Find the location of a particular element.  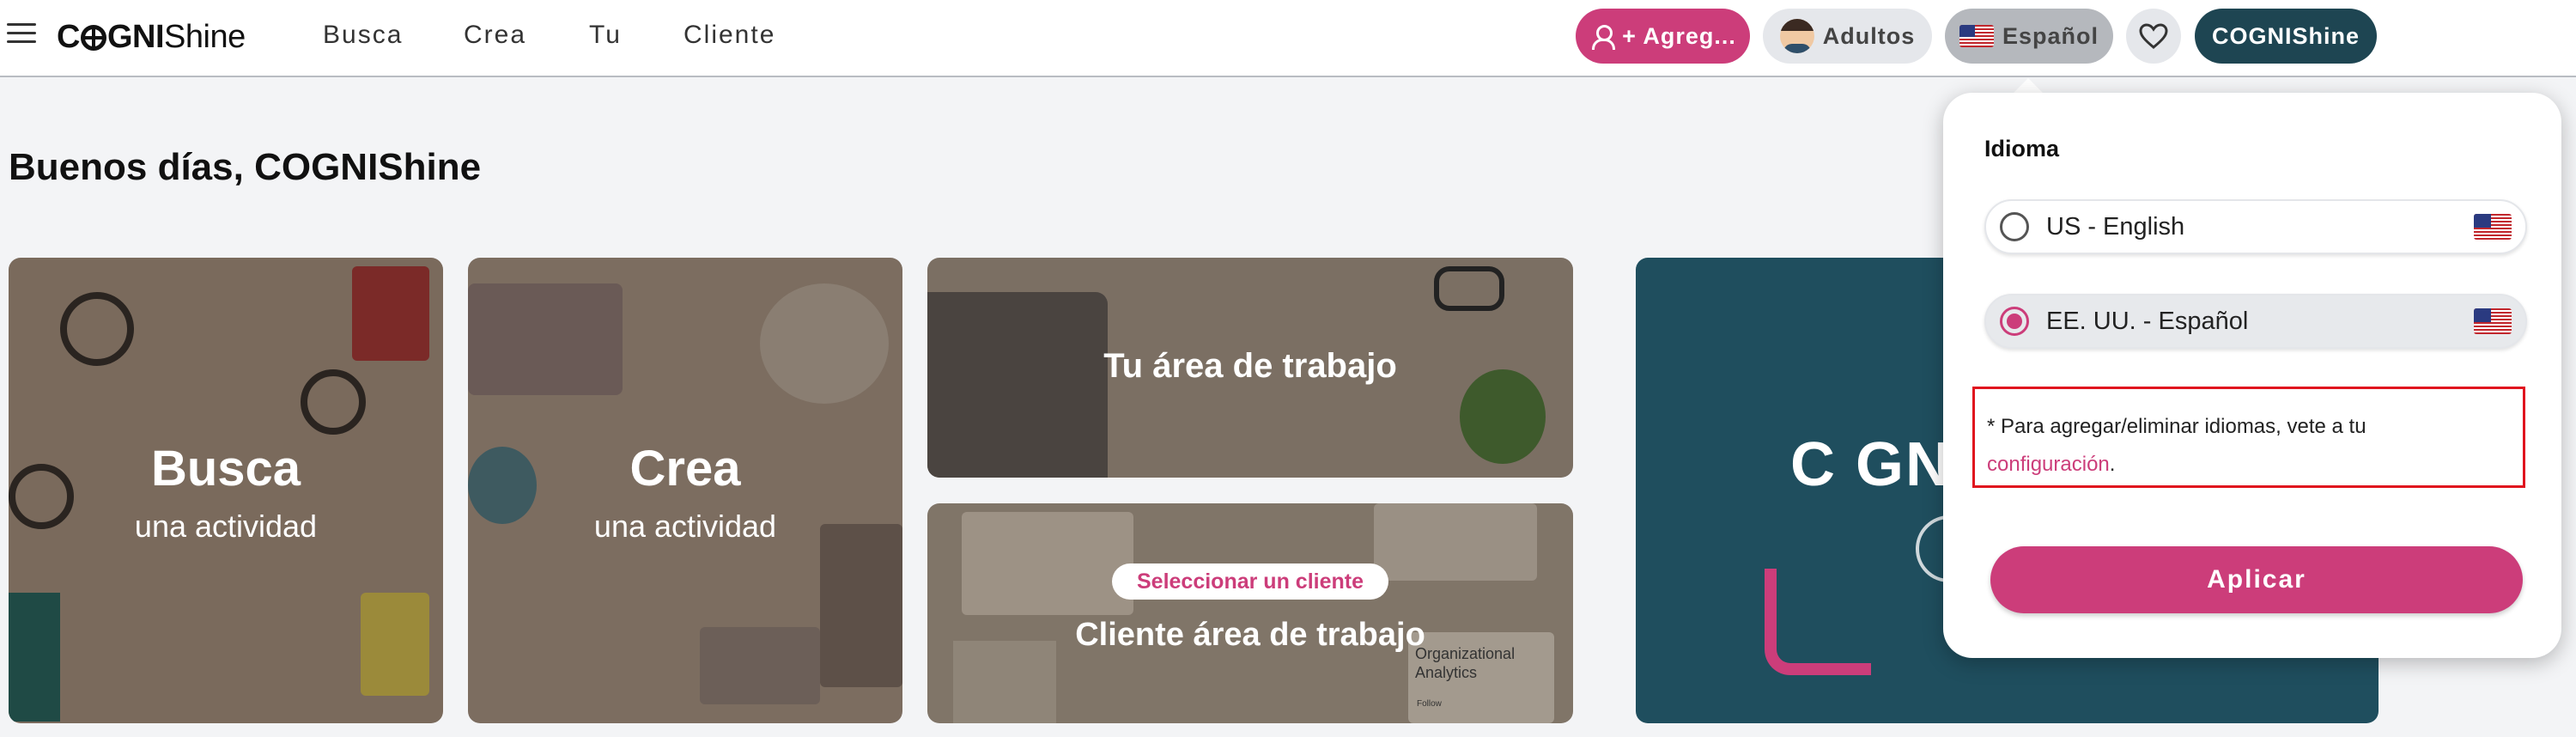

heart-icon is located at coordinates (2153, 36).